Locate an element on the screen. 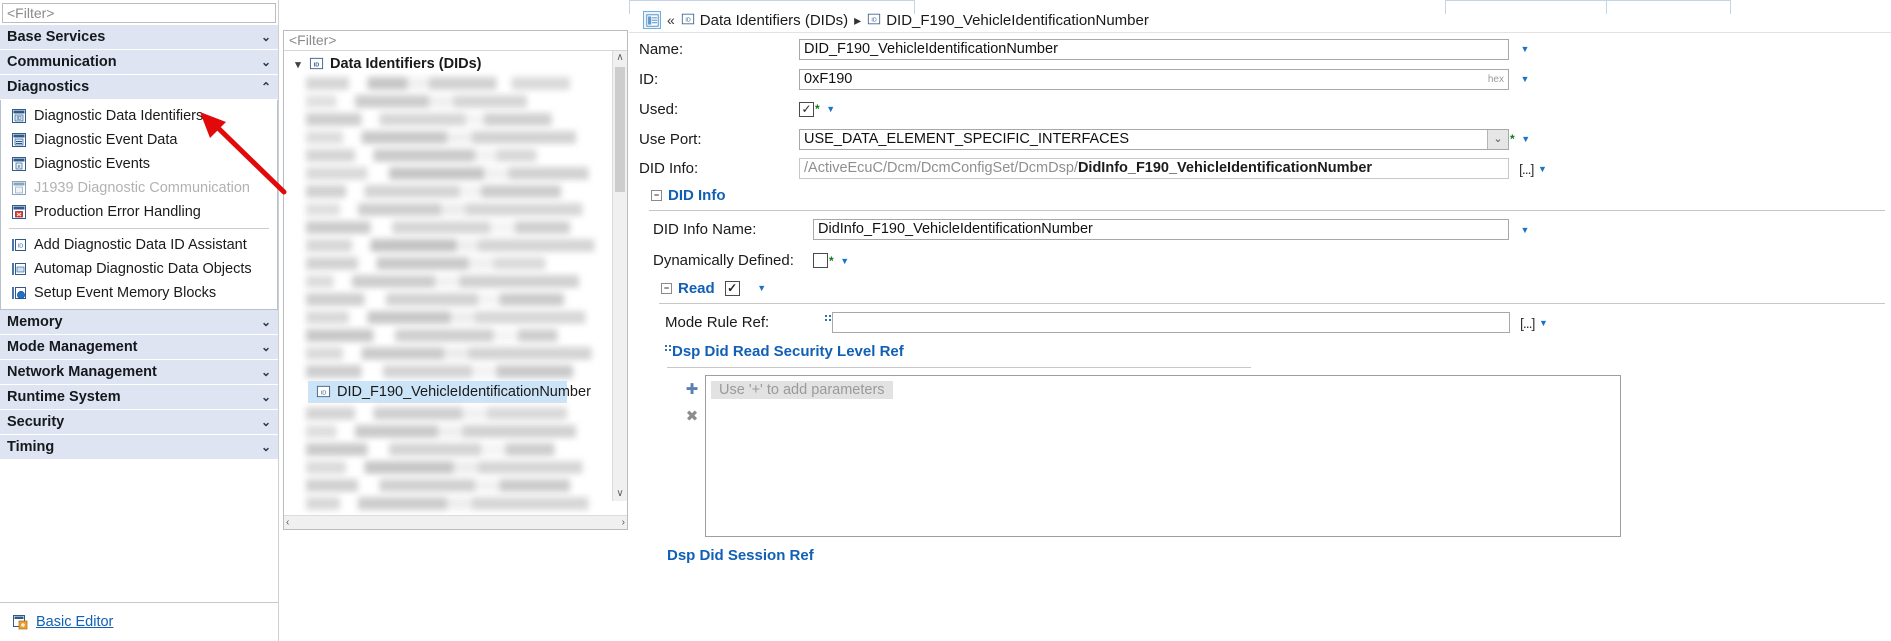 The height and width of the screenshot is (641, 1891). used-label: Used: is located at coordinates (659, 109).